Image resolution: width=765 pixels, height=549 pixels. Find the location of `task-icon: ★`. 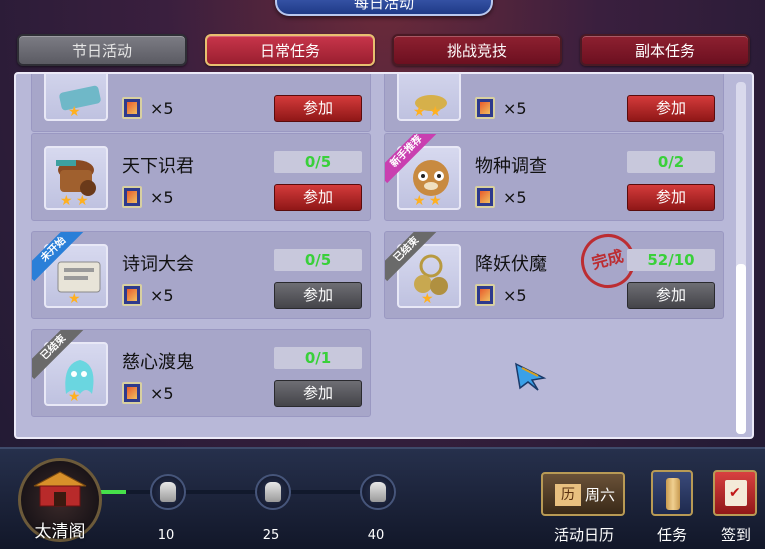

task-icon: ★ is located at coordinates (76, 97).